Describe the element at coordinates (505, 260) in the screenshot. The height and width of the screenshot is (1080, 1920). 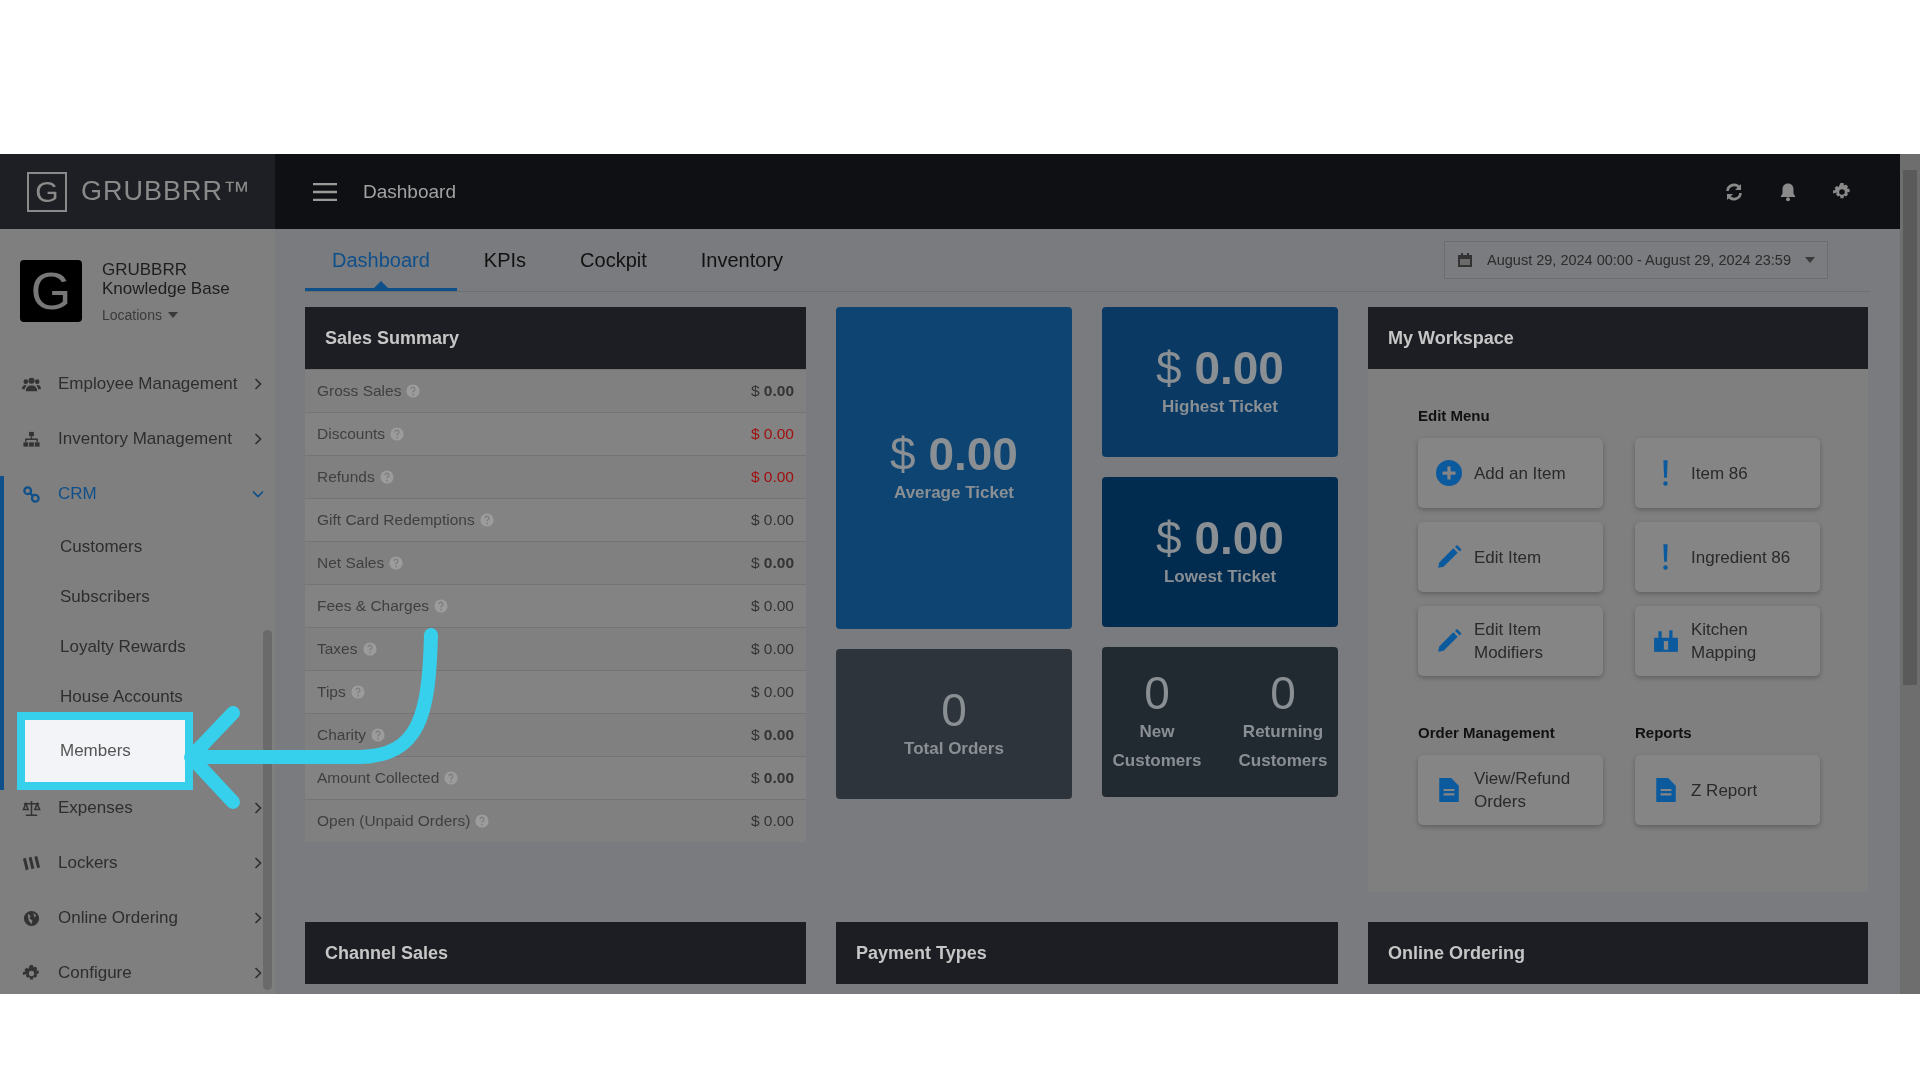
I see `tab: KPIs` at that location.